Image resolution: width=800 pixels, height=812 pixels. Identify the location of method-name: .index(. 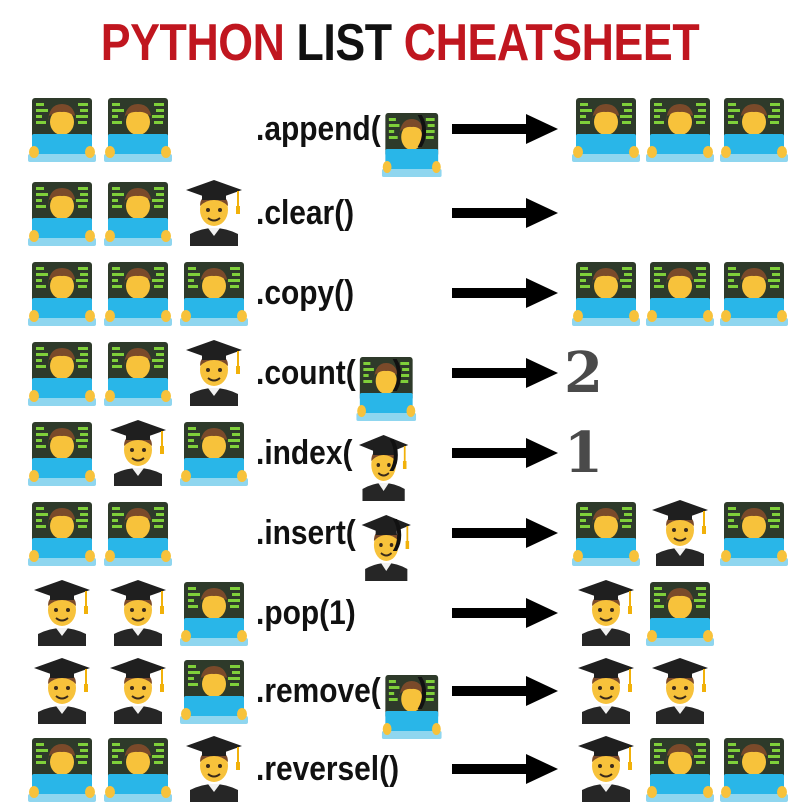
(304, 453).